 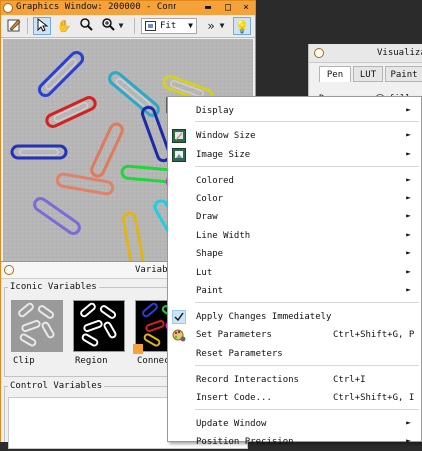 I want to click on menu-item-shape: Shape ►, so click(x=295, y=254).